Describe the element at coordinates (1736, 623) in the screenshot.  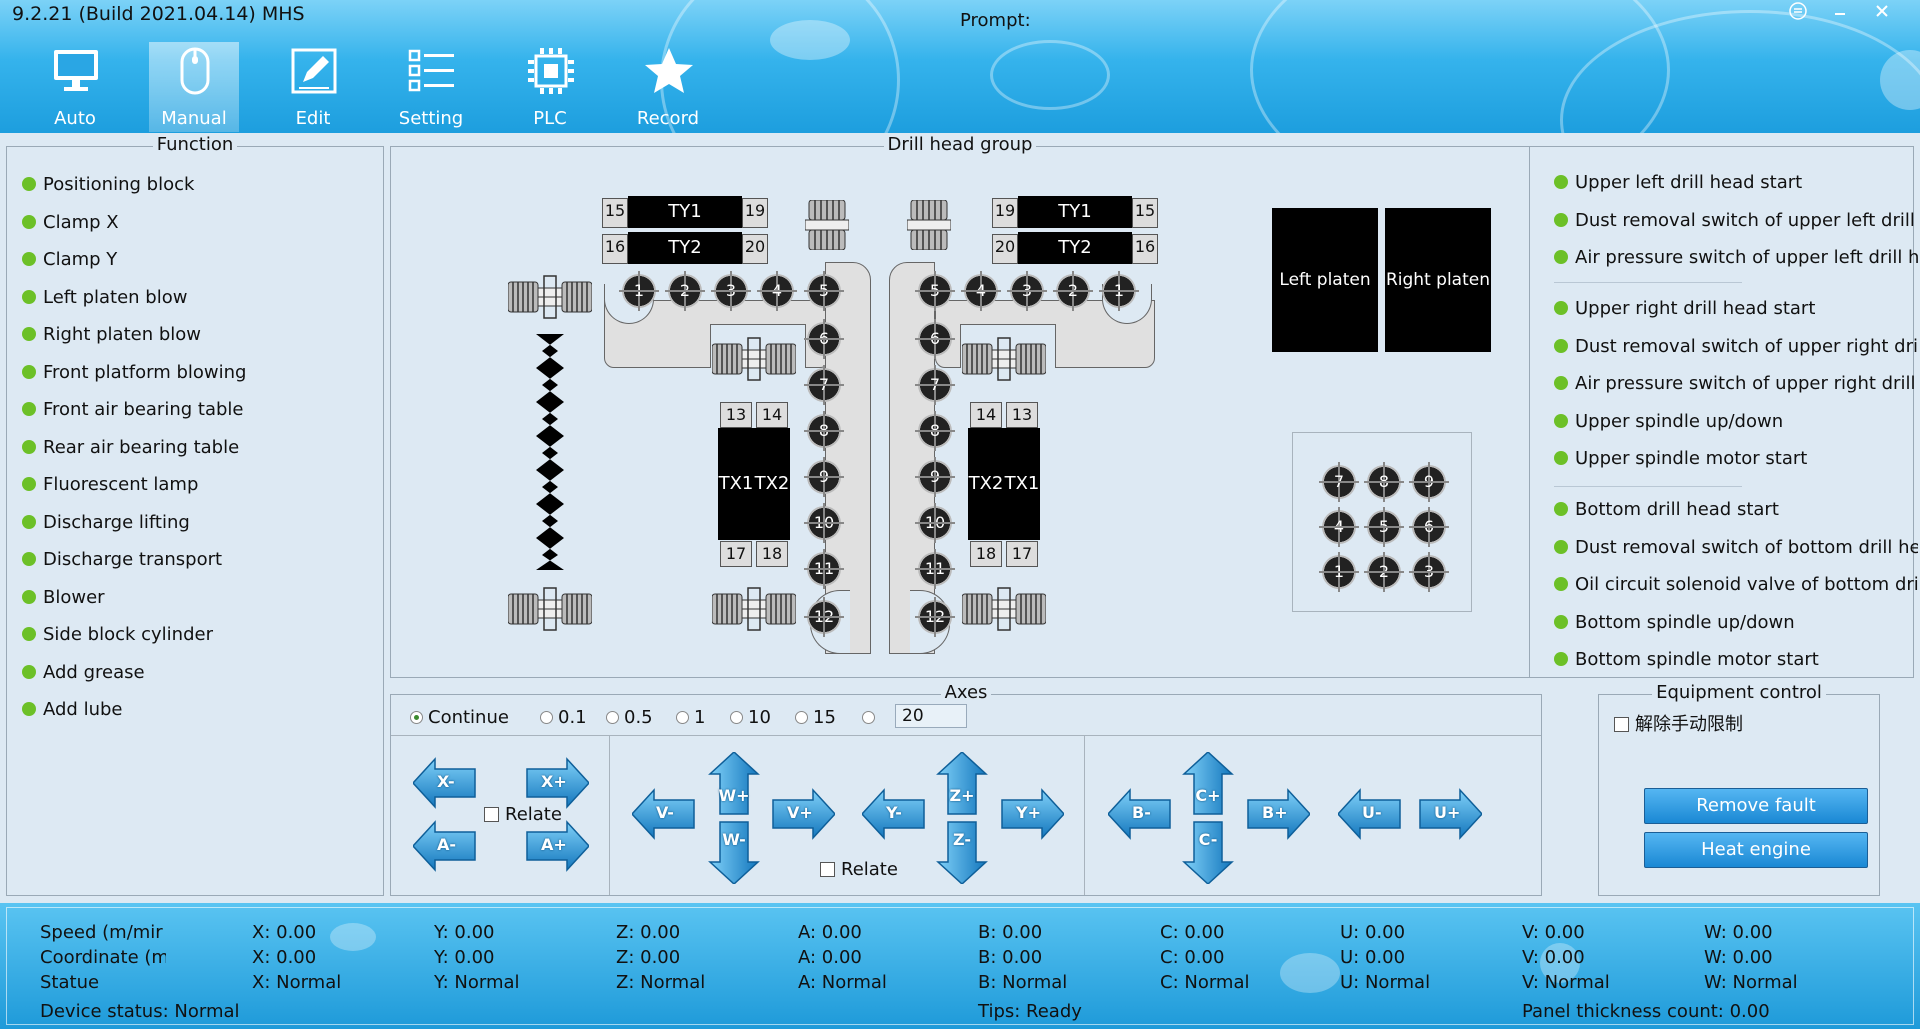
I see `drill-status-item: Bottom spindle up/down` at that location.